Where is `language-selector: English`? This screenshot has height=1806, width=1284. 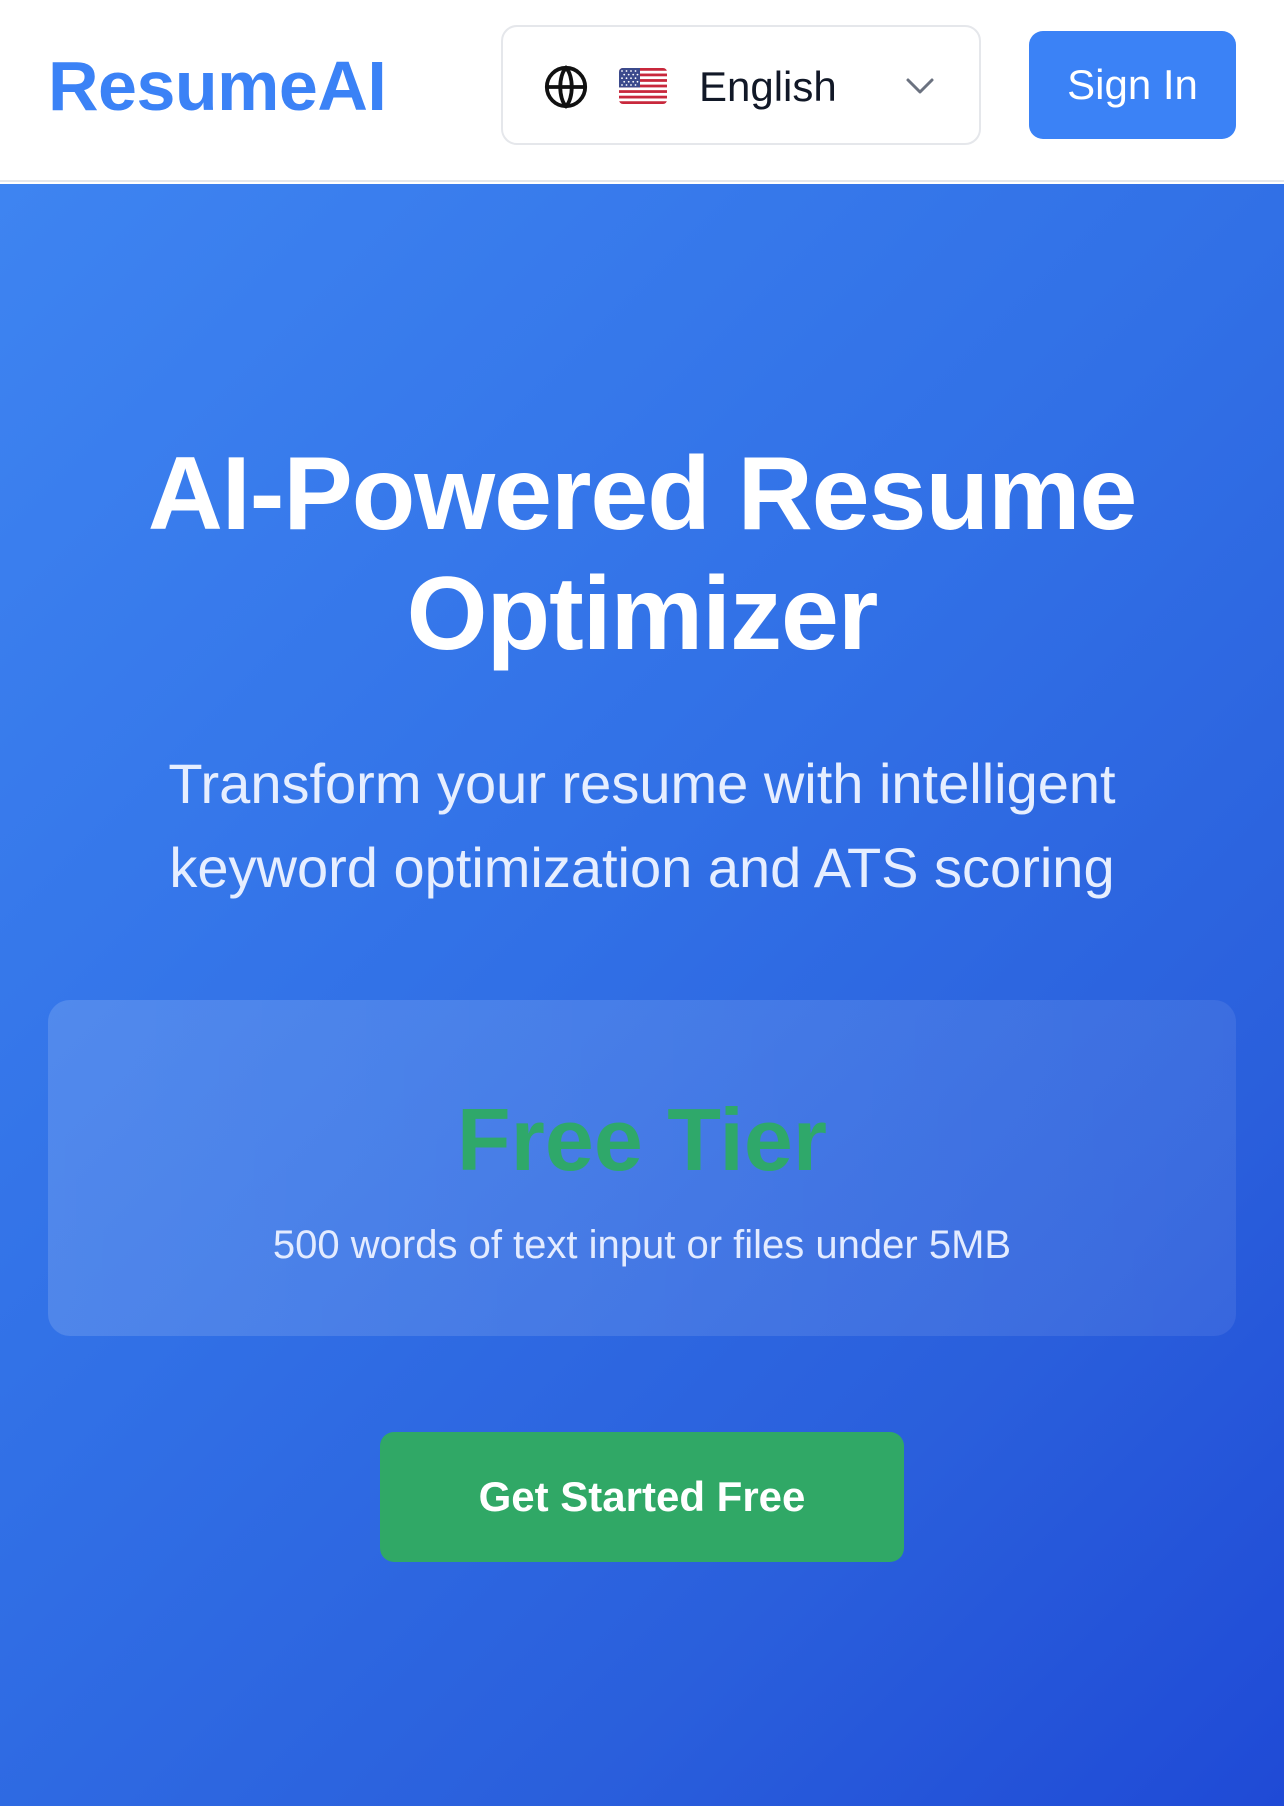
language-selector: English is located at coordinates (741, 85).